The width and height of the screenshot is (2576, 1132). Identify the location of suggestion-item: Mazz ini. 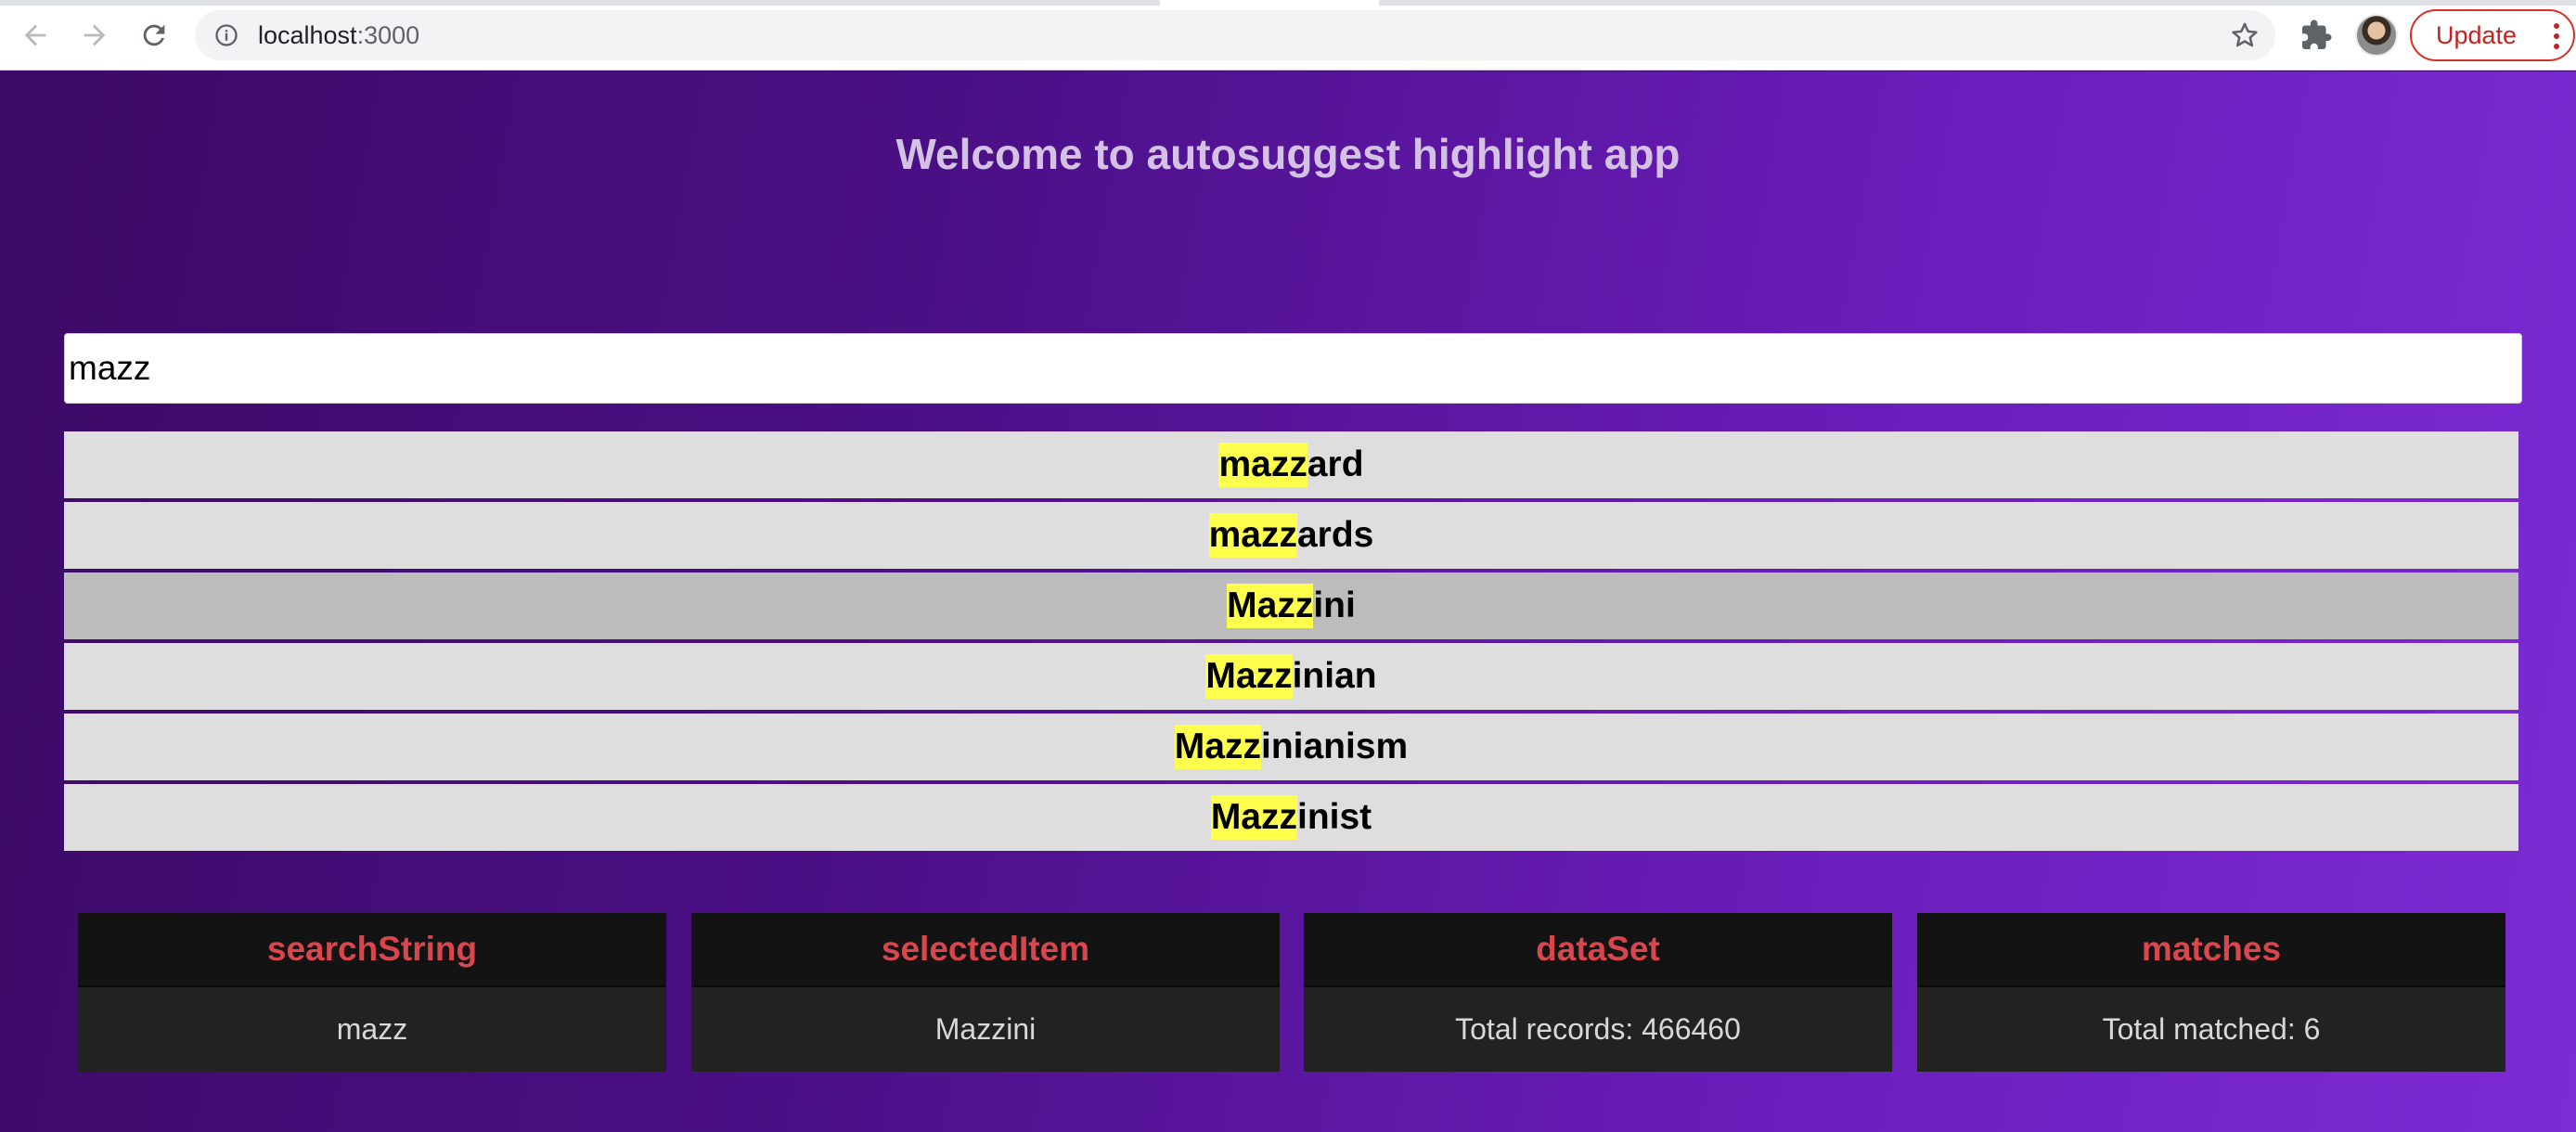
(1291, 605).